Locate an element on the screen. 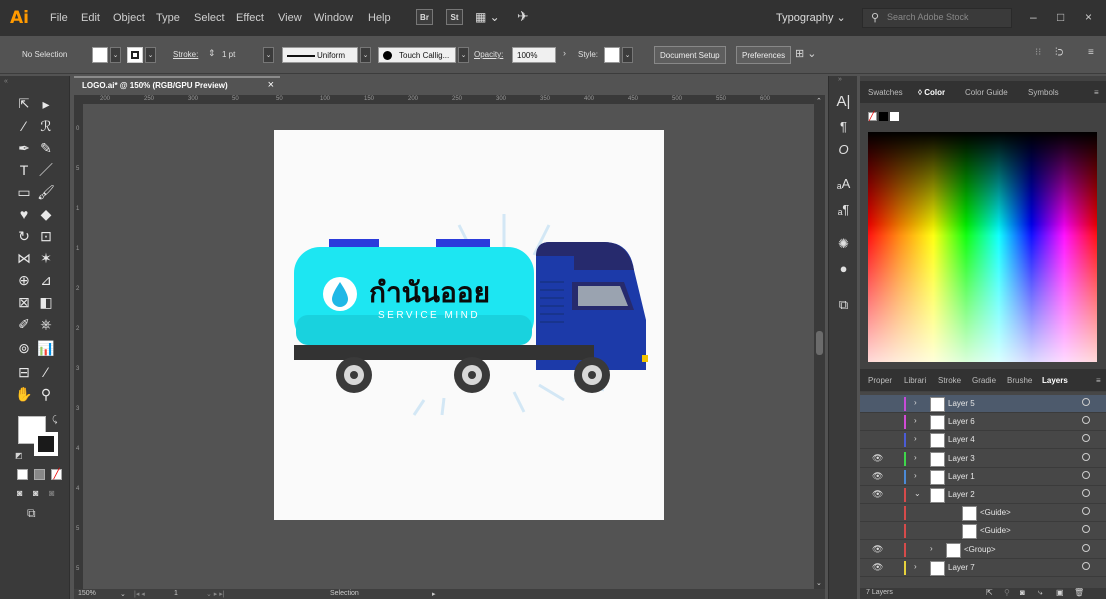 The height and width of the screenshot is (599, 1106). clipping-mask-icon: ◙ is located at coordinates (1022, 592).